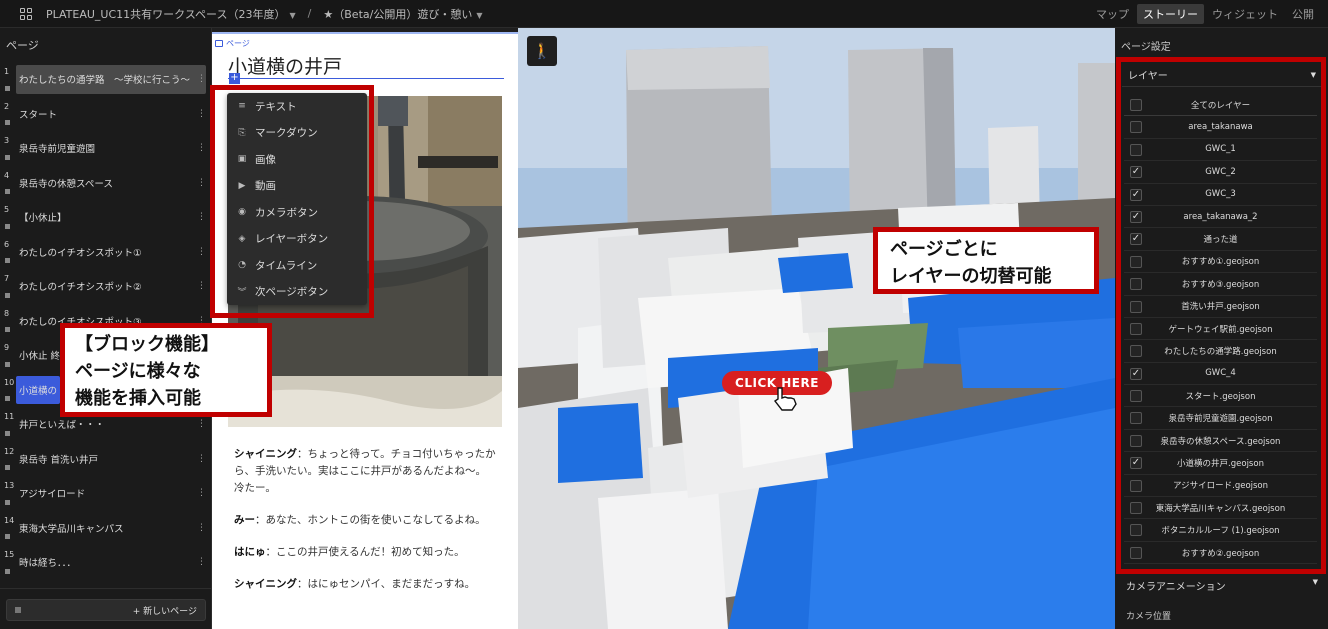 Image resolution: width=1328 pixels, height=629 pixels. I want to click on page-title-label: わたしのイチオシスポット②, so click(80, 288).